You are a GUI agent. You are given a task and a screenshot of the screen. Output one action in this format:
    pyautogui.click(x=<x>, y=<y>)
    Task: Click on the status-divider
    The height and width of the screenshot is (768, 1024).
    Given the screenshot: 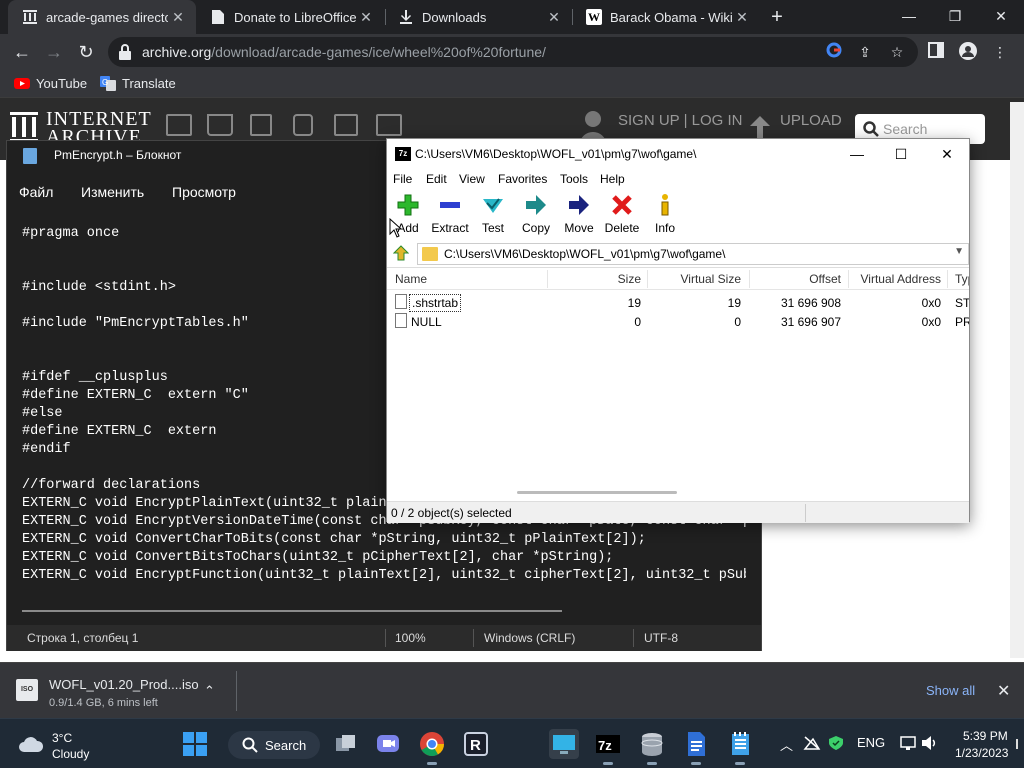 What is the action you would take?
    pyautogui.click(x=473, y=638)
    